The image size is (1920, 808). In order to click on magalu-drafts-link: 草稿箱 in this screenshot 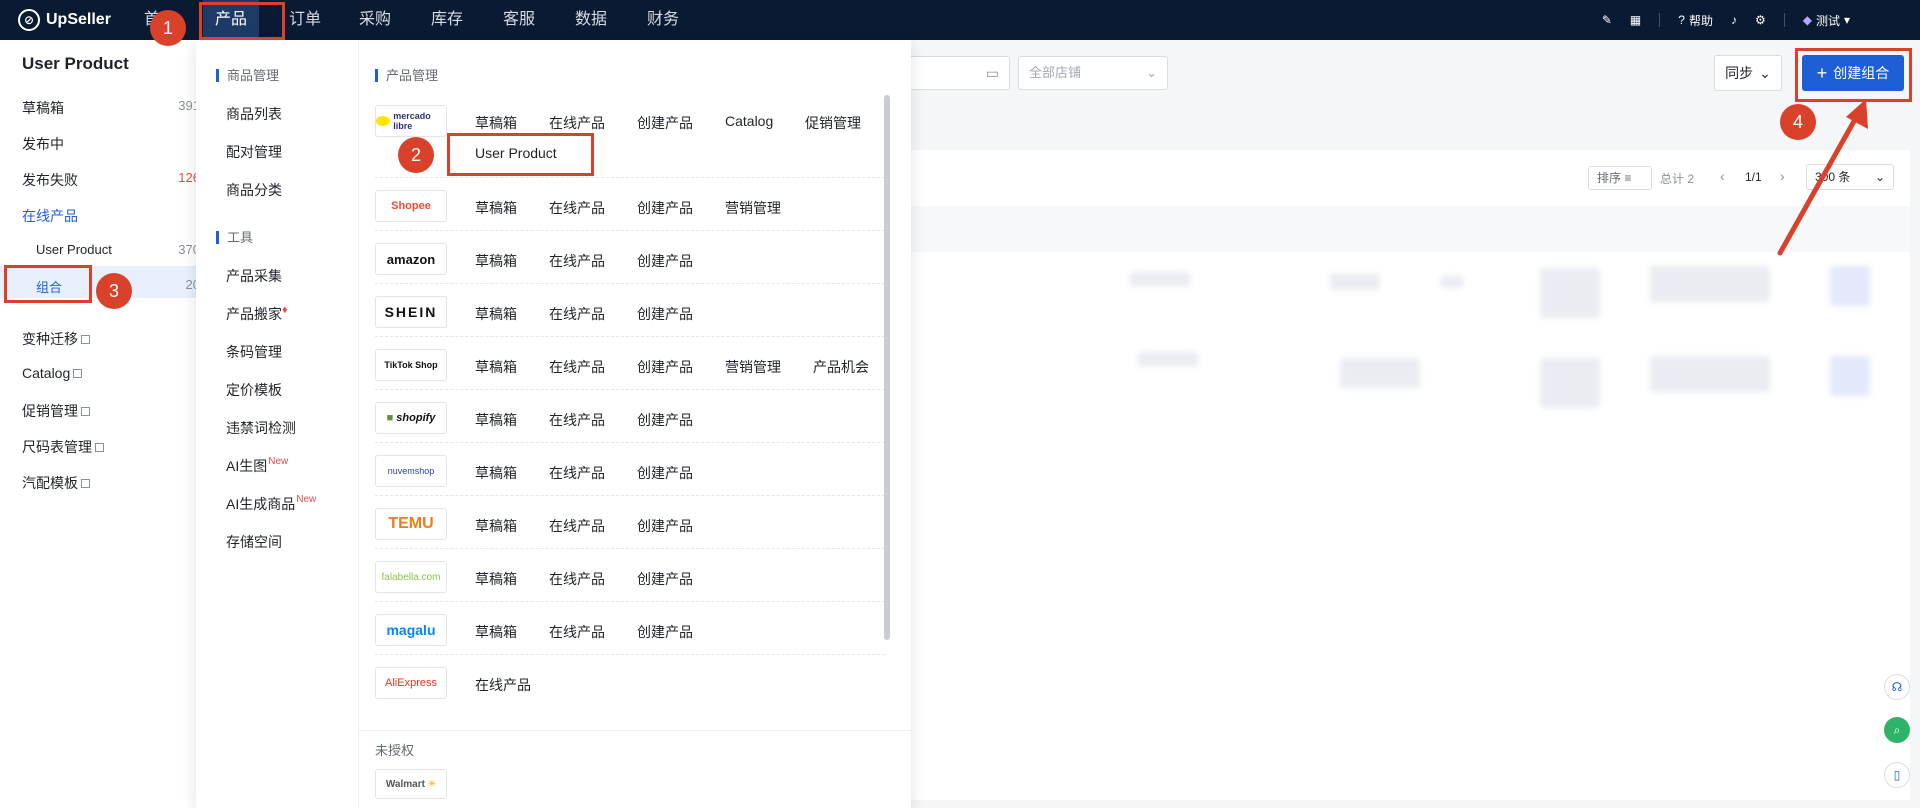, I will do `click(496, 632)`.